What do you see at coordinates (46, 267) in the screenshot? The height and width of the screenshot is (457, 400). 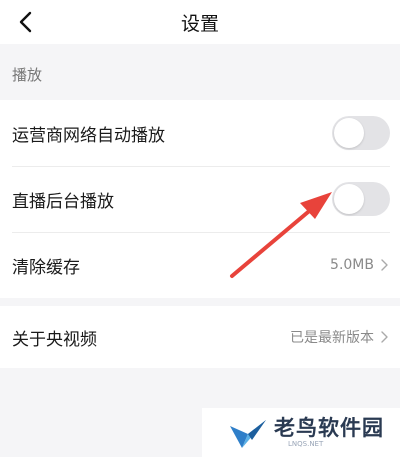 I see `setting-label: 清除缓存` at bounding box center [46, 267].